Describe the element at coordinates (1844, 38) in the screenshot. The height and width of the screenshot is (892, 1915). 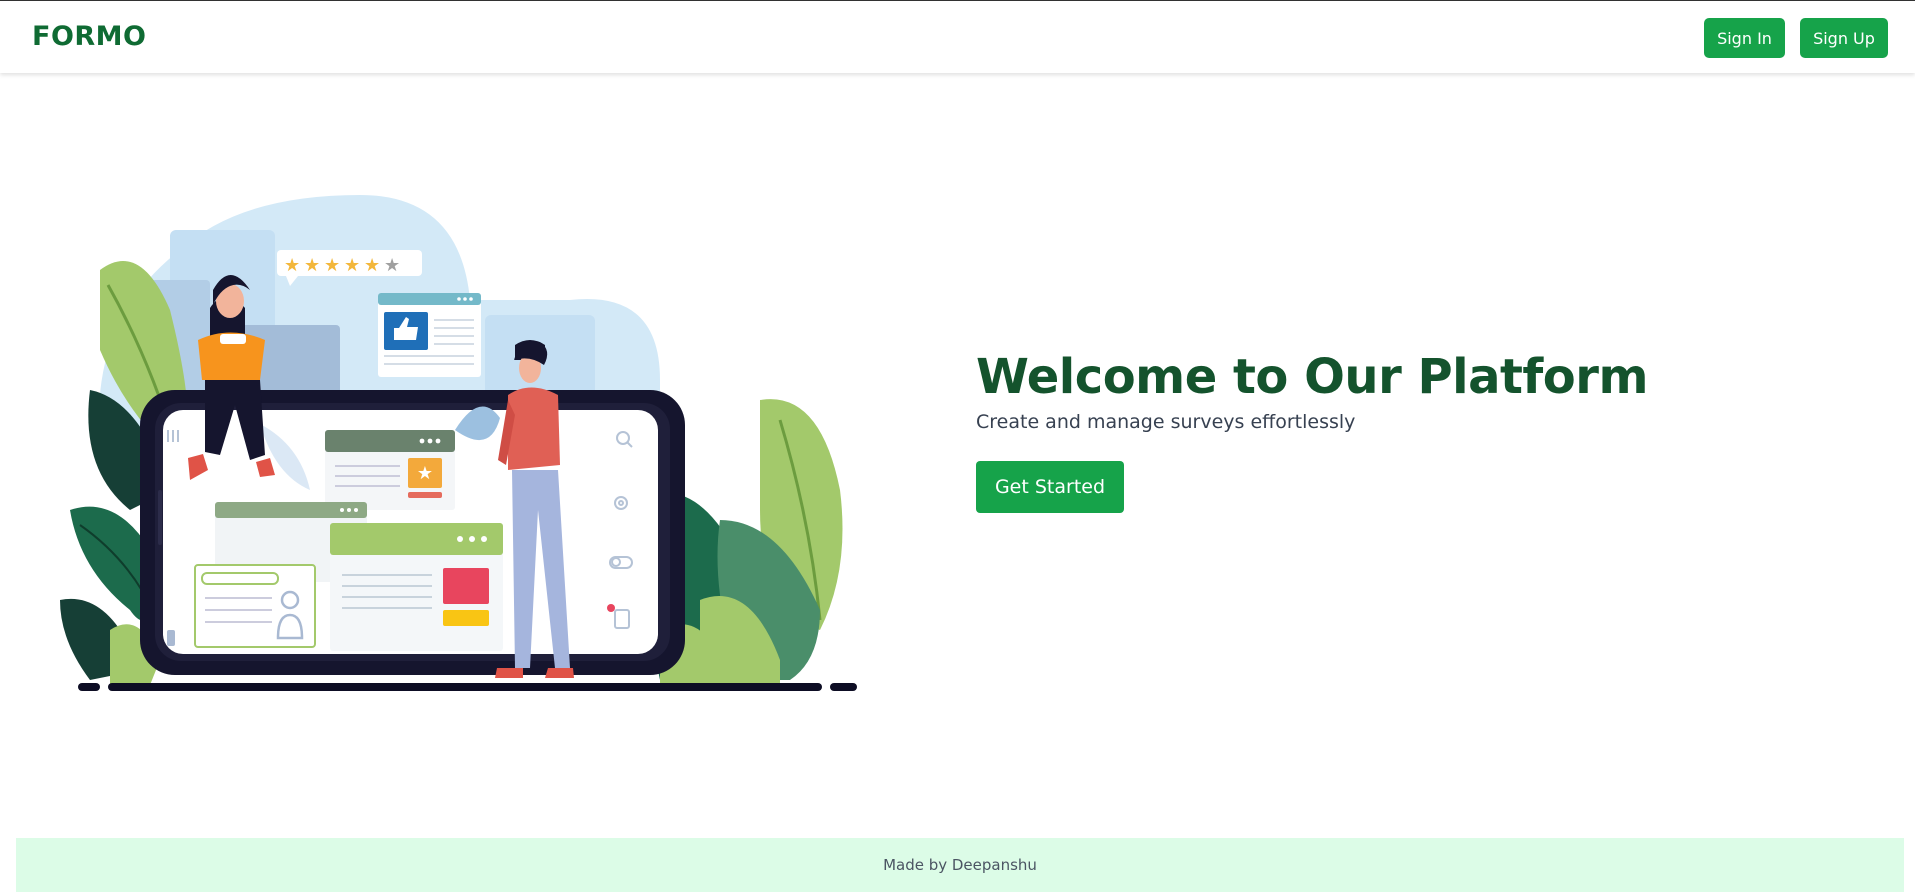
I see `sign-up-button: Sign Up` at that location.